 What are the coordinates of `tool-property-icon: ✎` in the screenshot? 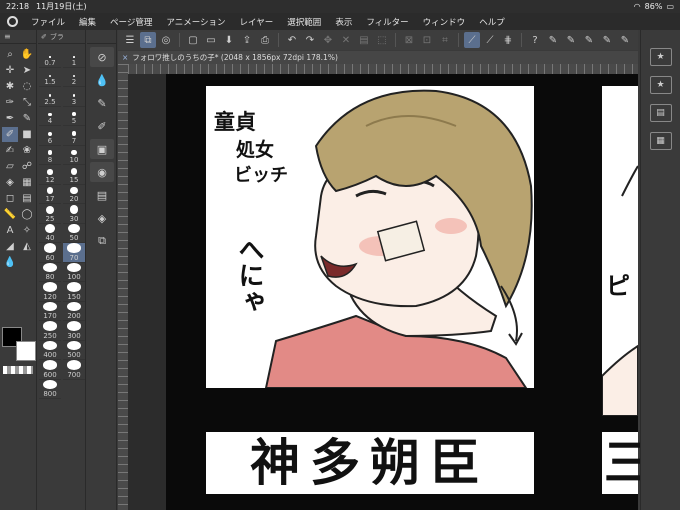 It's located at (102, 103).